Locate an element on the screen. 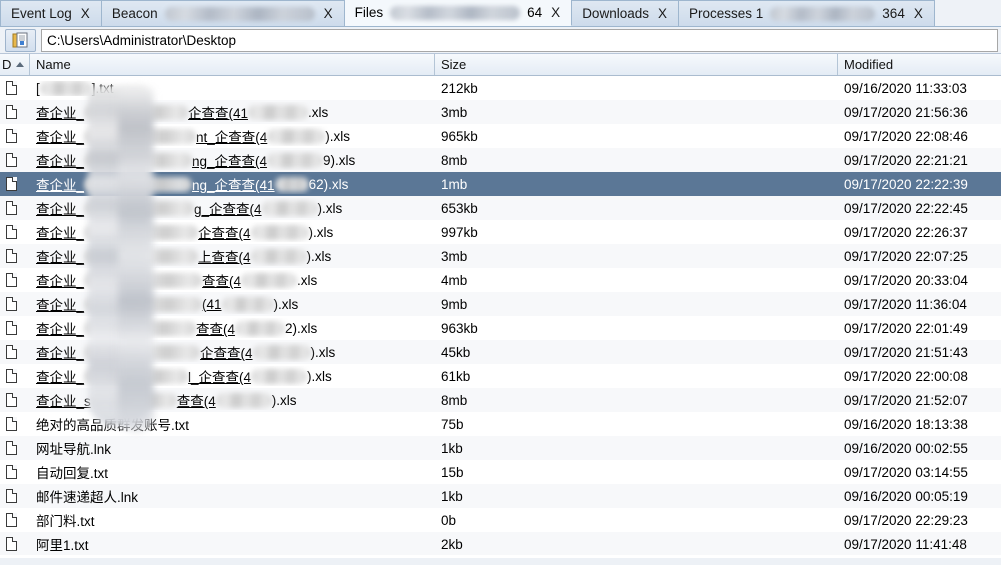  table-row: [].txt 212kb 09/16/2020 11:33:03 is located at coordinates (500, 88).